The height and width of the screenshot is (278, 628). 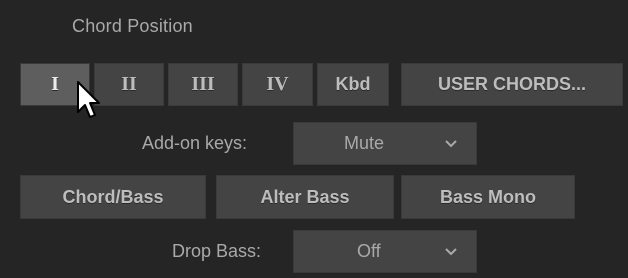 I want to click on alter-bass-button: Alter Bass, so click(x=305, y=197).